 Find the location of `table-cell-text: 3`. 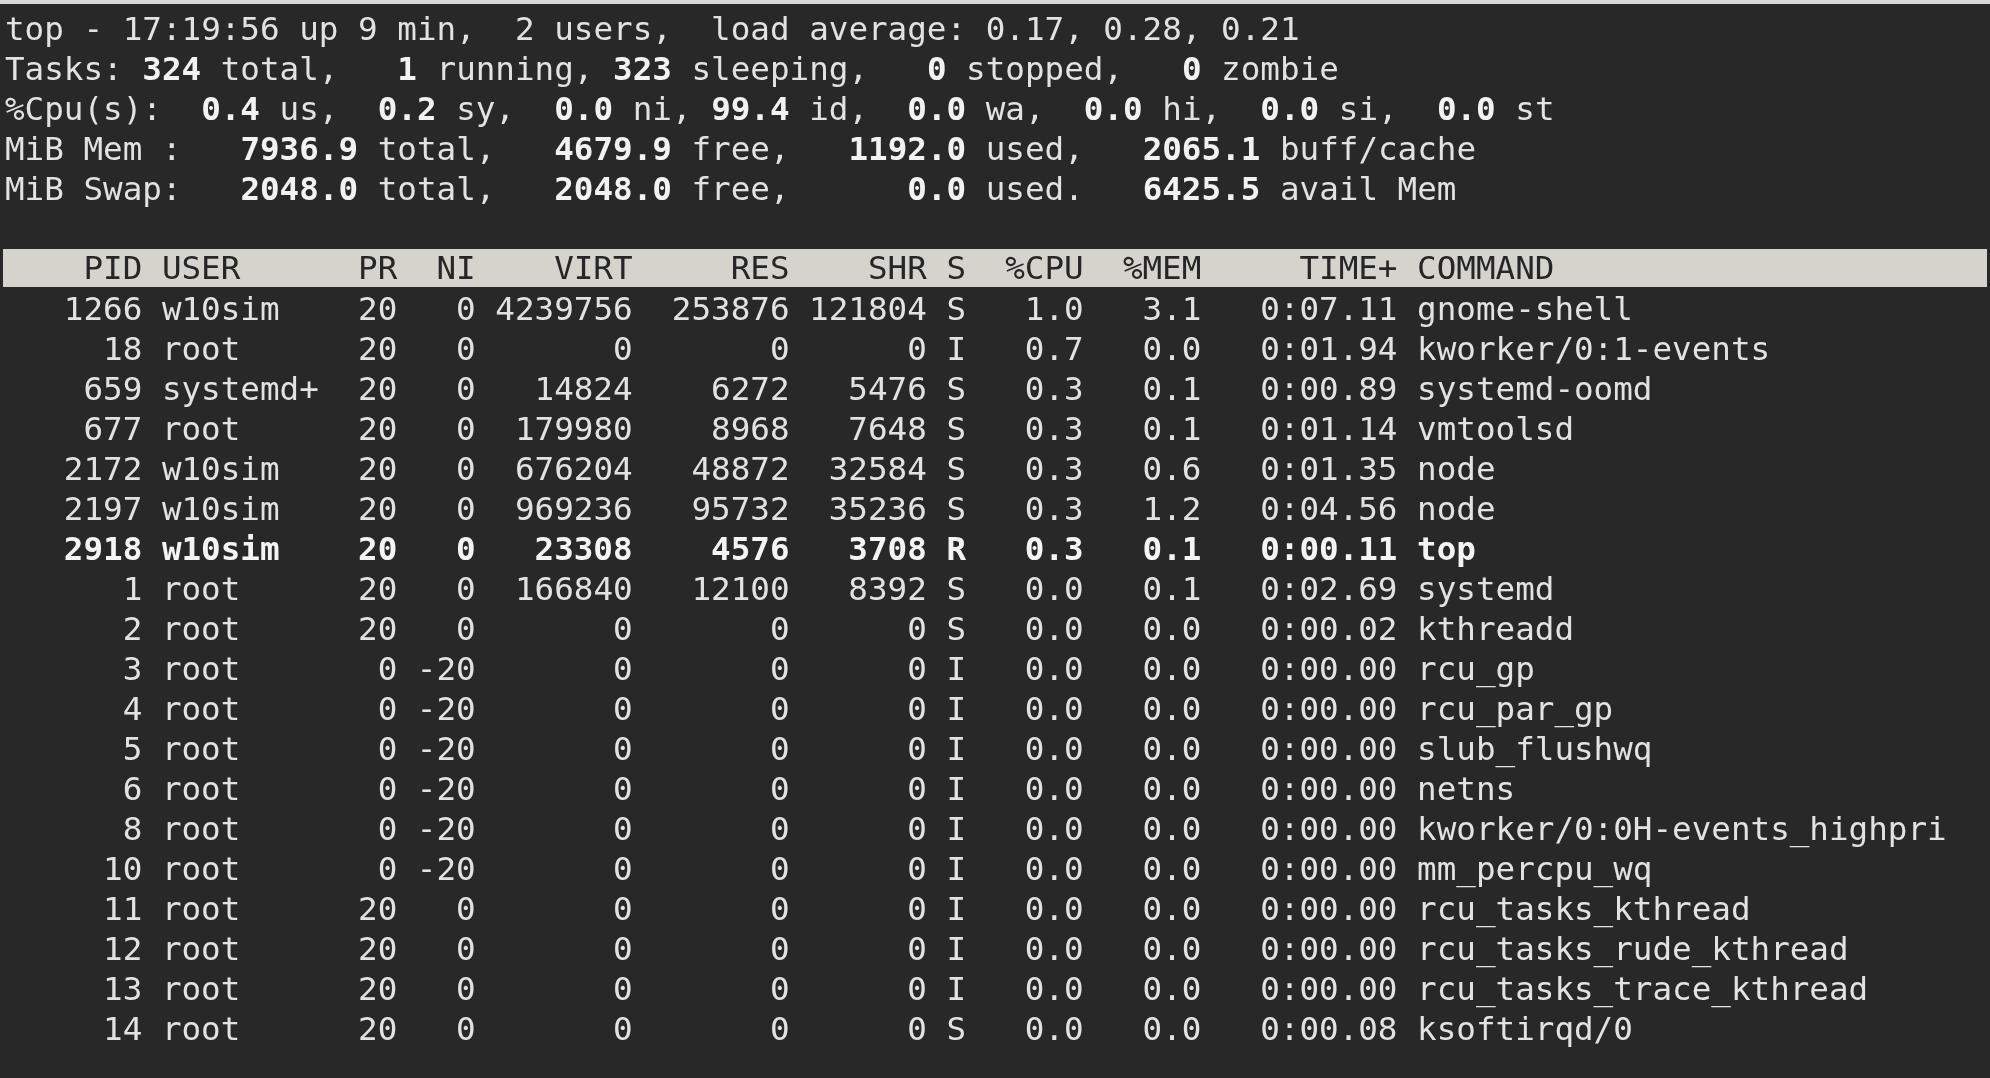

table-cell-text: 3 is located at coordinates (132, 669).